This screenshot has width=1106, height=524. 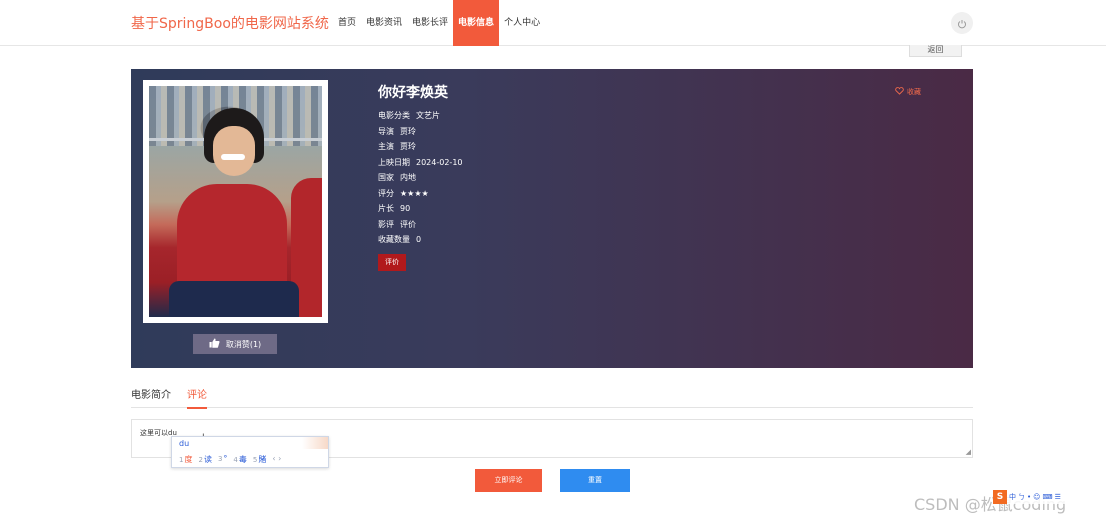 I want to click on unlike-button: 取消赞(1), so click(x=235, y=344).